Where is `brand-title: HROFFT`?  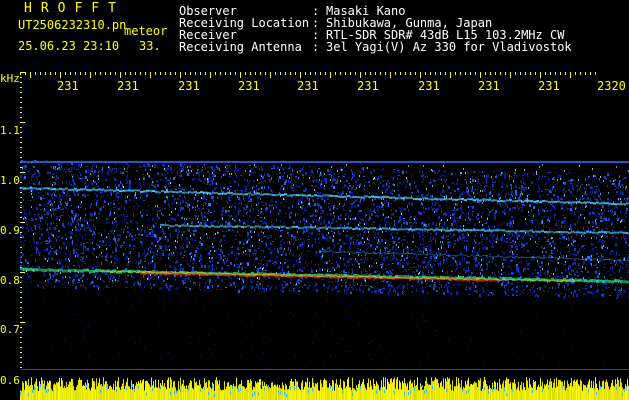
brand-title: HROFFT is located at coordinates (74, 8).